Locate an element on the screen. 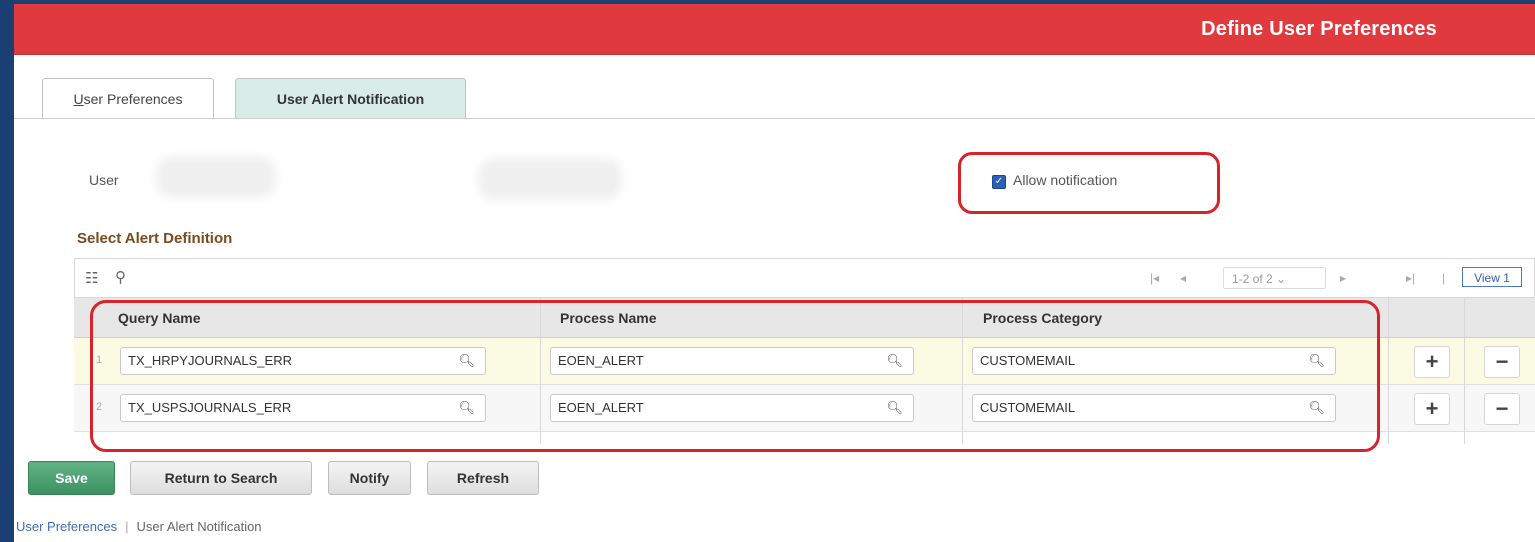  footer-links: User Preferences | User Alert Notification is located at coordinates (139, 526).